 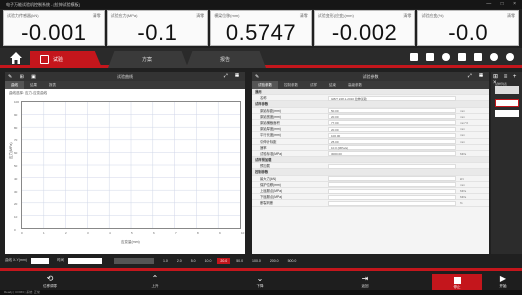 I want to click on param-key: 试样参数, so click(x=262, y=104).